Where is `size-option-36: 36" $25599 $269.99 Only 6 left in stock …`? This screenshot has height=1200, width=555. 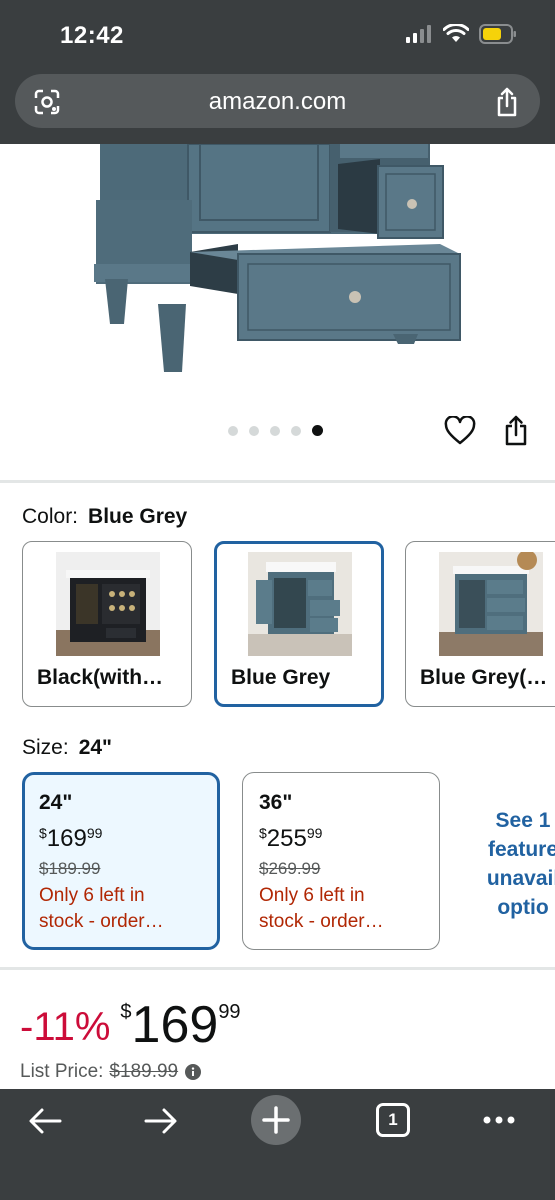 size-option-36: 36" $25599 $269.99 Only 6 left in stock … is located at coordinates (341, 861).